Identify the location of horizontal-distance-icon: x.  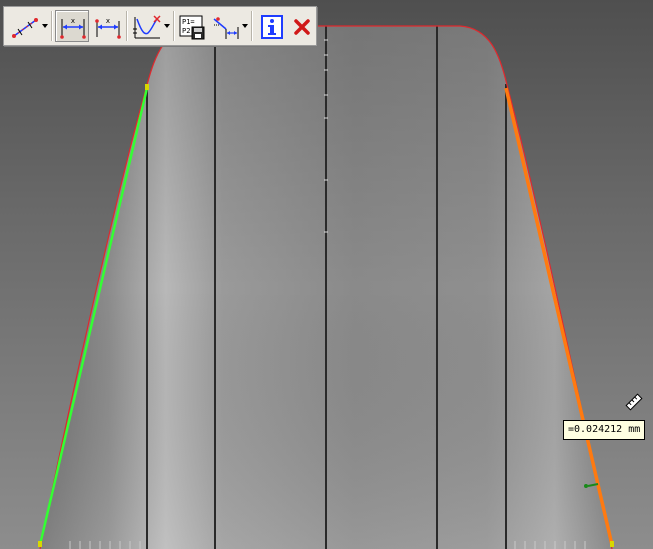
(73, 28).